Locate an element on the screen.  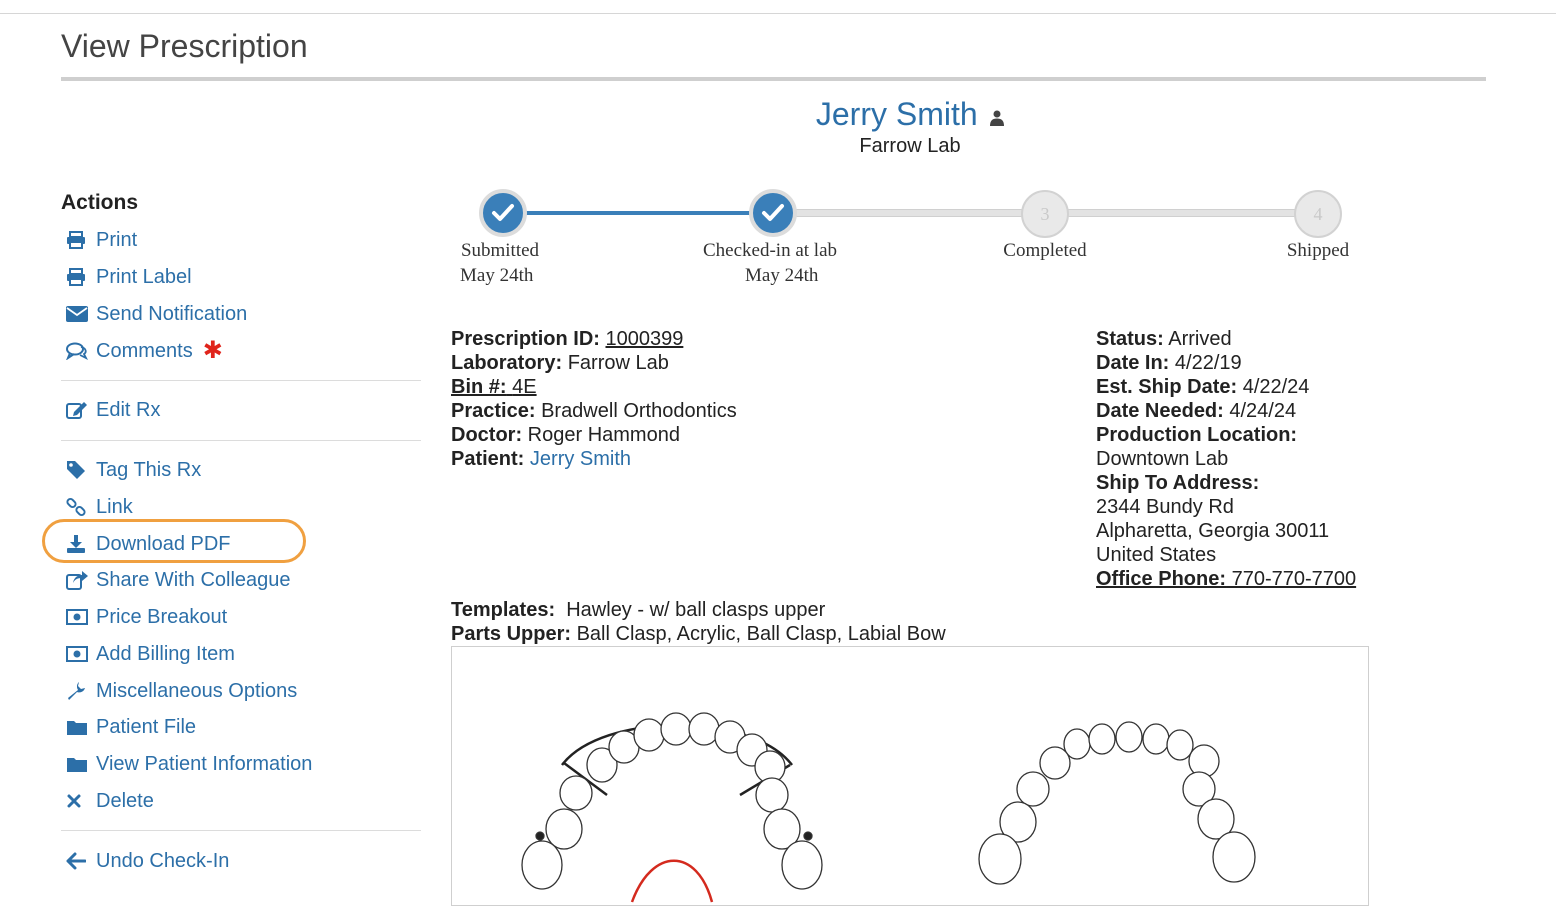
send-notification-label: Send Notification is located at coordinates (172, 313).